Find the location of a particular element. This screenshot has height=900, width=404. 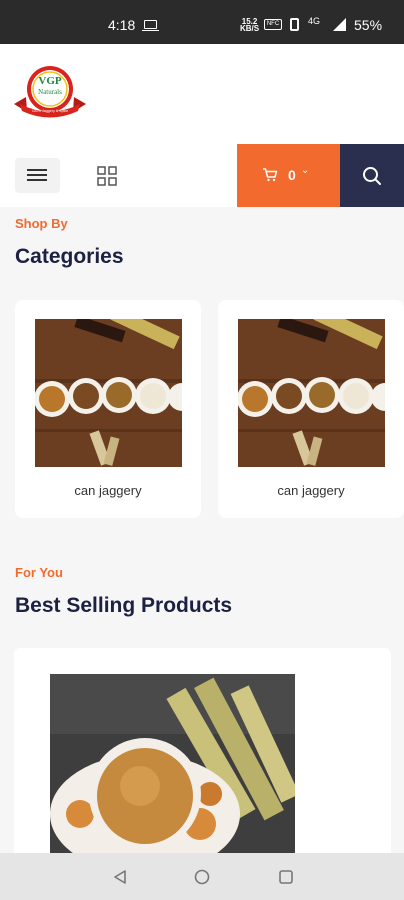

system-nav-bar is located at coordinates (202, 876).